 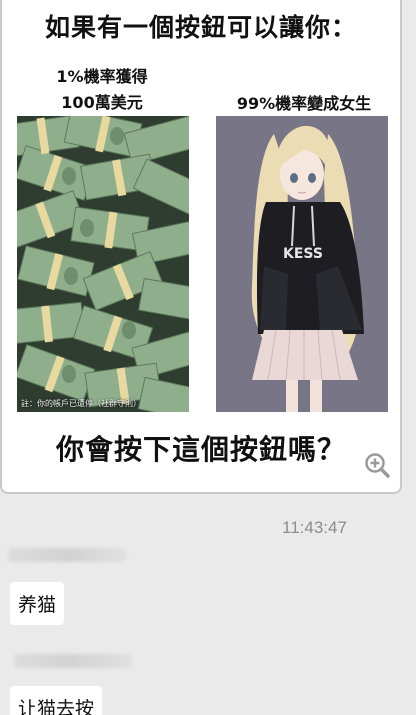 I want to click on meme-title: 如果有一個按鈕可以讓你：, so click(x=200, y=27).